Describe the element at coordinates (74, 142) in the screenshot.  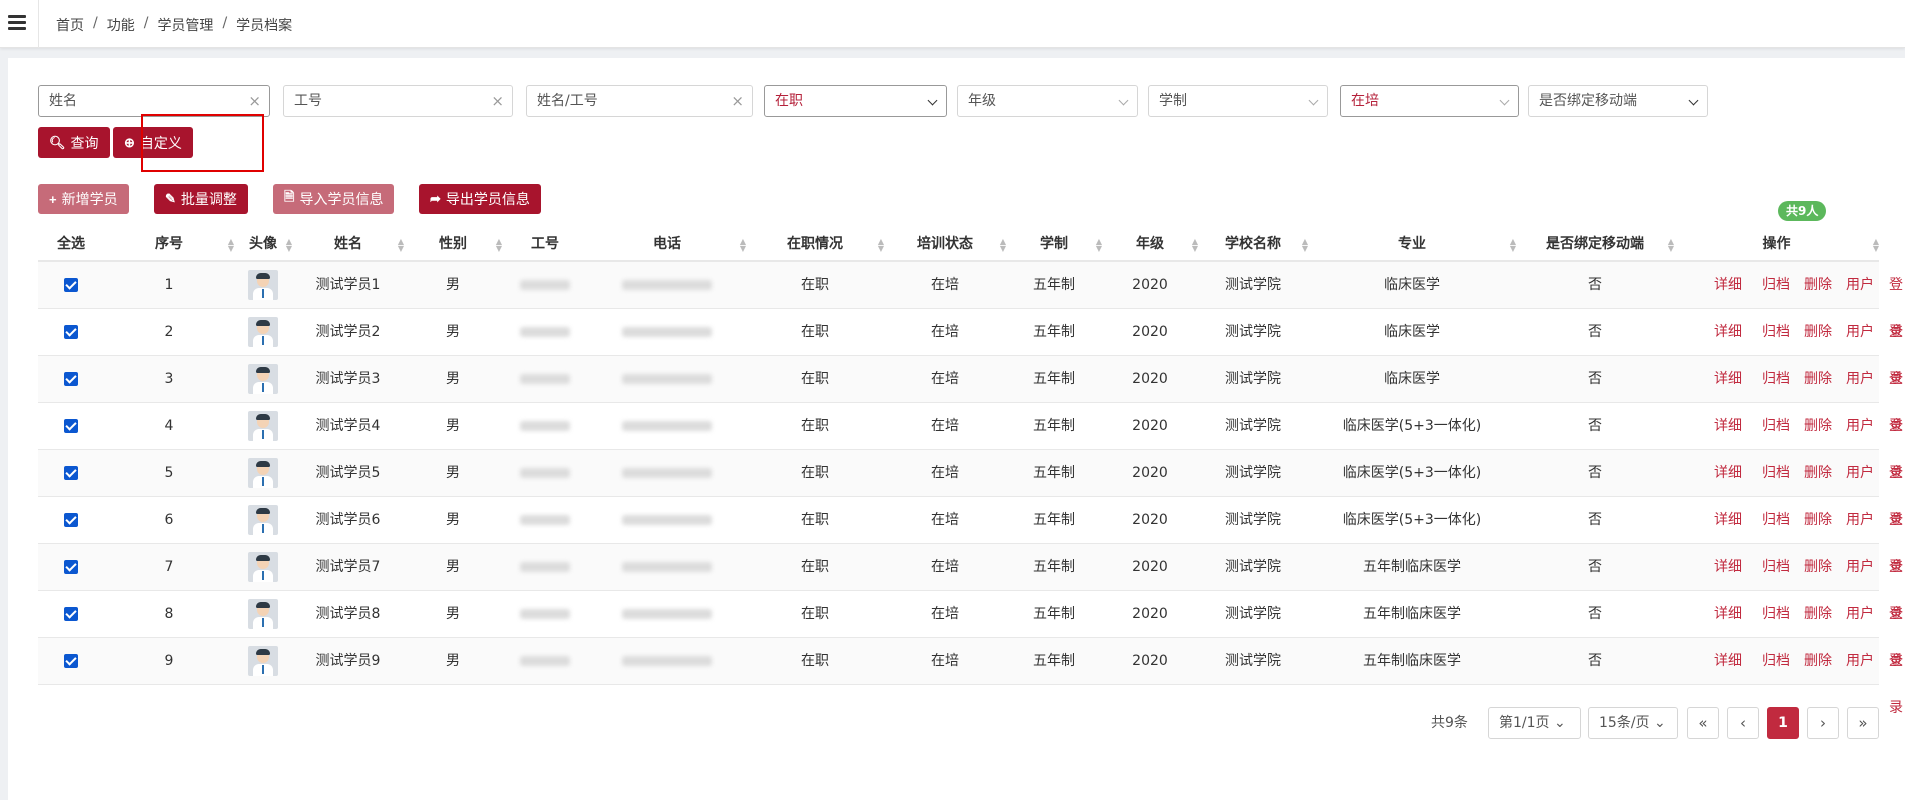
I see `query-button: 🔍︎ 查询` at that location.